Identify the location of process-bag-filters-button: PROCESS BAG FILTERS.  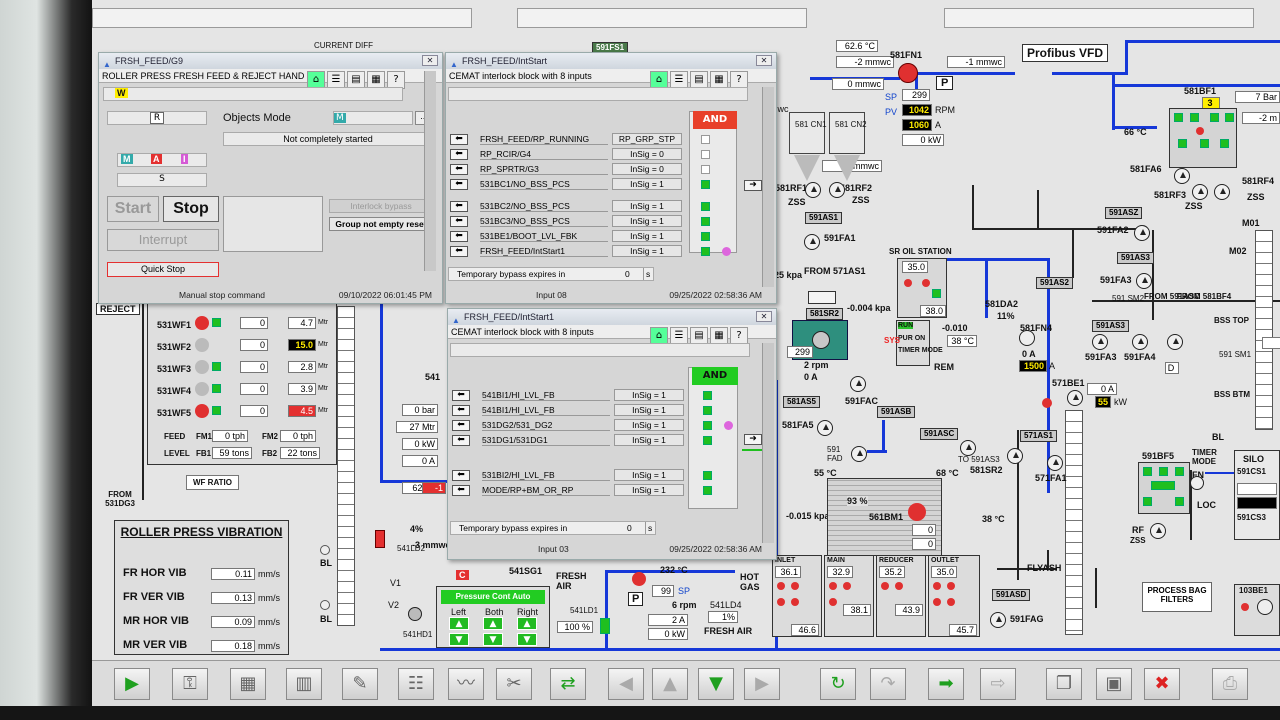
(1177, 597).